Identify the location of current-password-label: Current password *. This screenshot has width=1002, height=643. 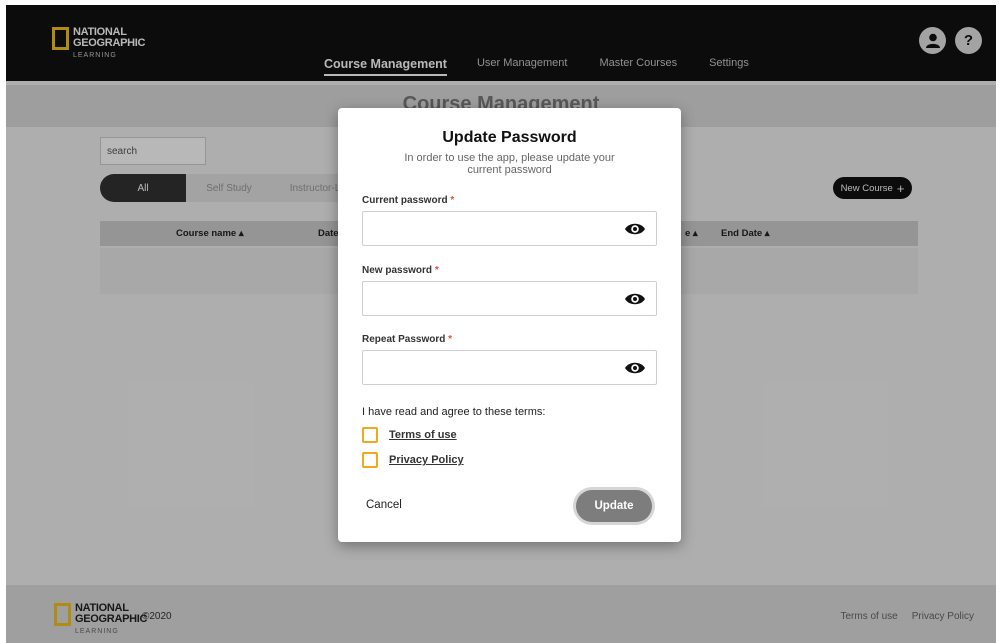
(408, 200).